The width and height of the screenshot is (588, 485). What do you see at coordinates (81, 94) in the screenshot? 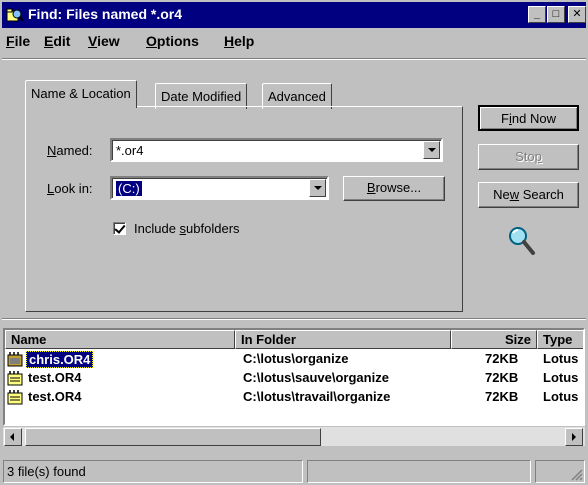
I see `tab-name-location: Name & Location` at bounding box center [81, 94].